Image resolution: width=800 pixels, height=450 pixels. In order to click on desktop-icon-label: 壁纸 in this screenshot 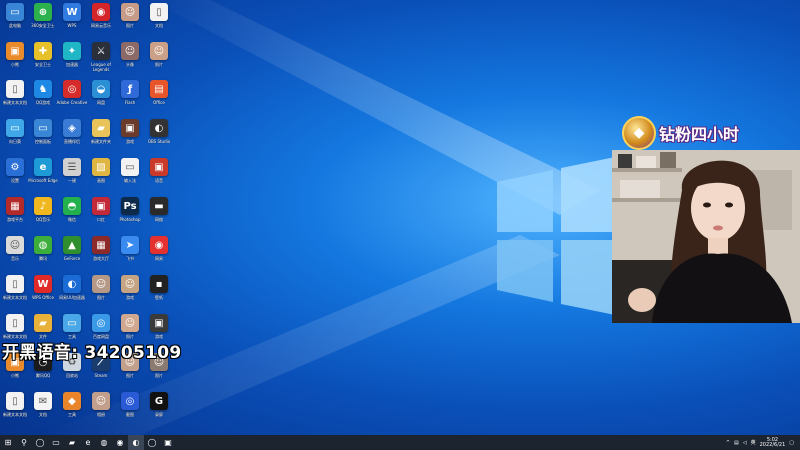, I will do `click(159, 297)`.